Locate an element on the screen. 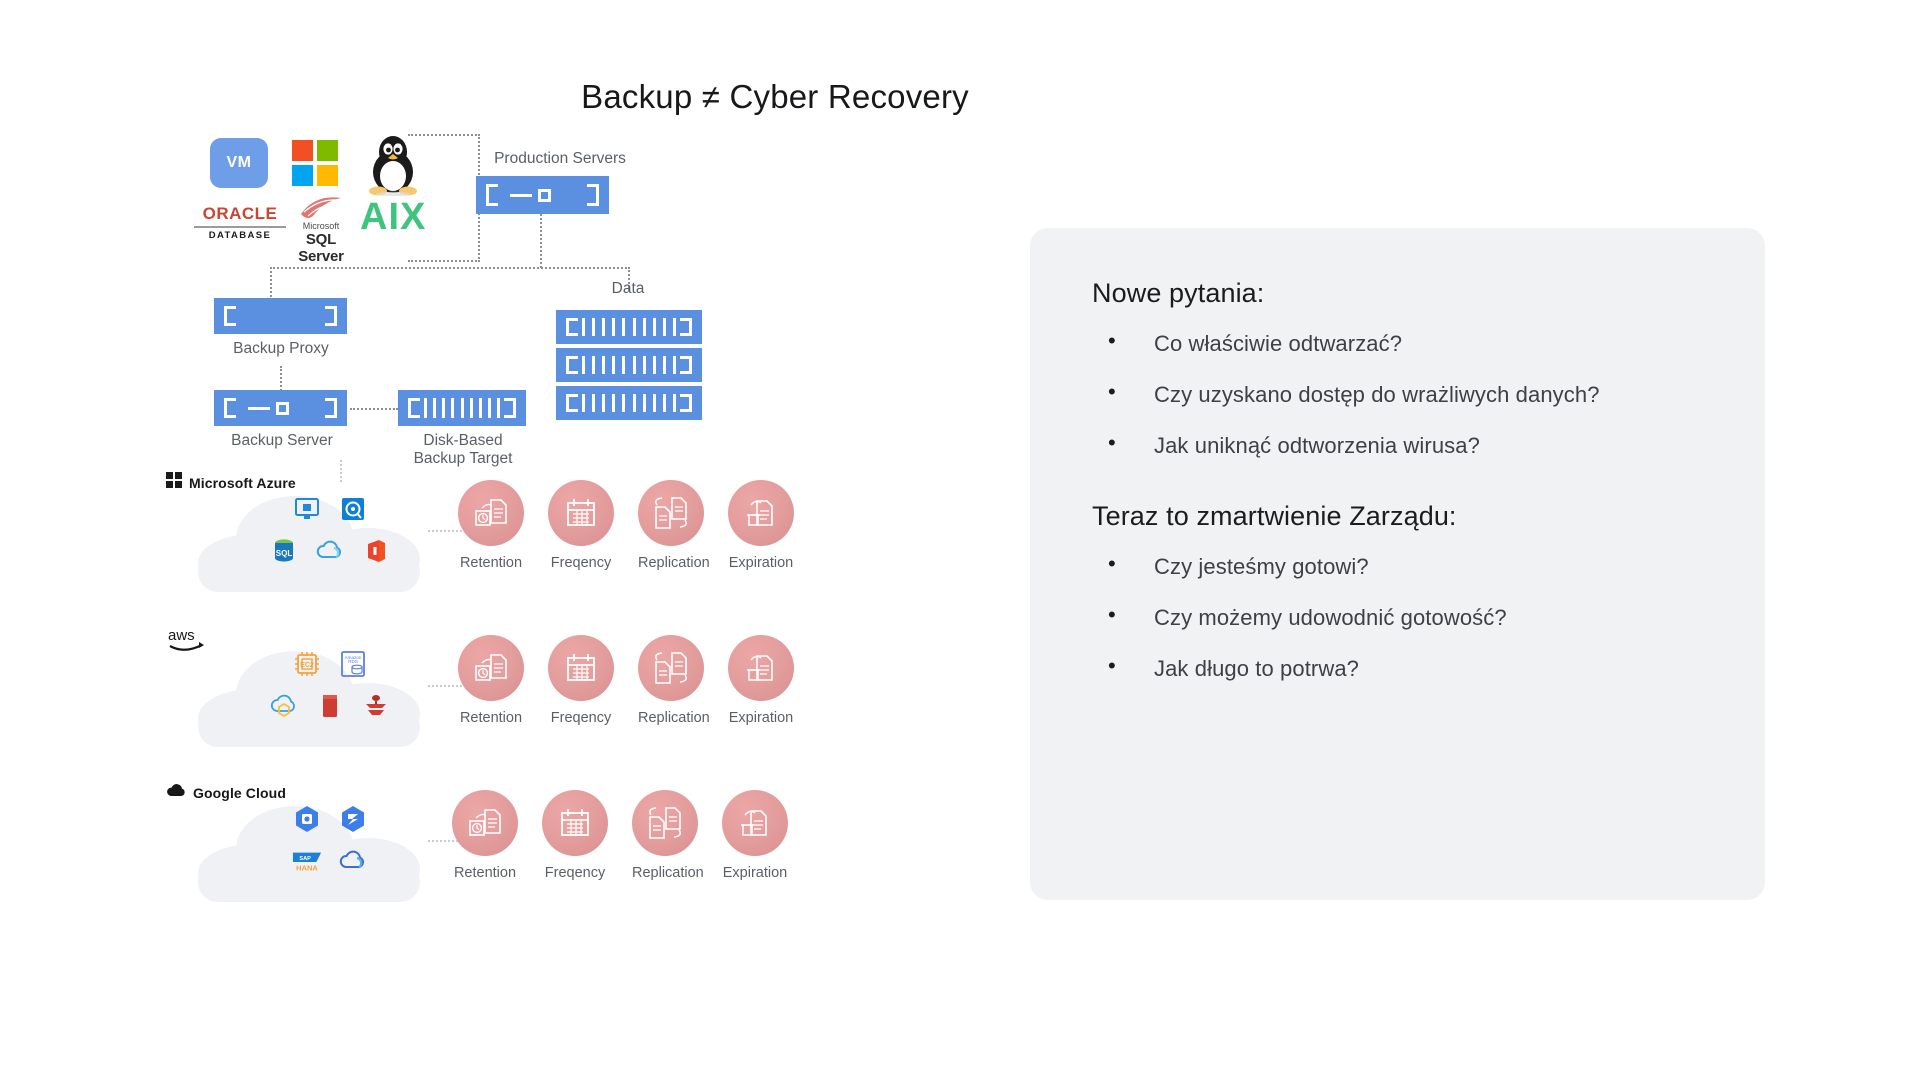 The height and width of the screenshot is (1080, 1920). list-item: Czy jesteśmy gotowi? is located at coordinates (1399, 565).